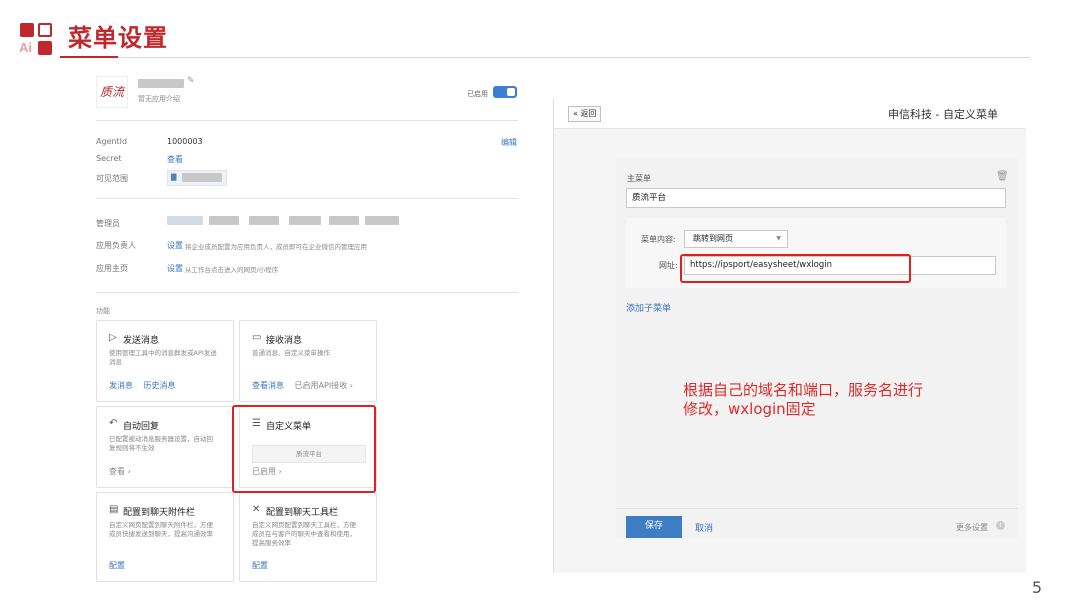 Image resolution: width=1080 pixels, height=608 pixels. What do you see at coordinates (114, 509) in the screenshot?
I see `attachment-icon: ▤` at bounding box center [114, 509].